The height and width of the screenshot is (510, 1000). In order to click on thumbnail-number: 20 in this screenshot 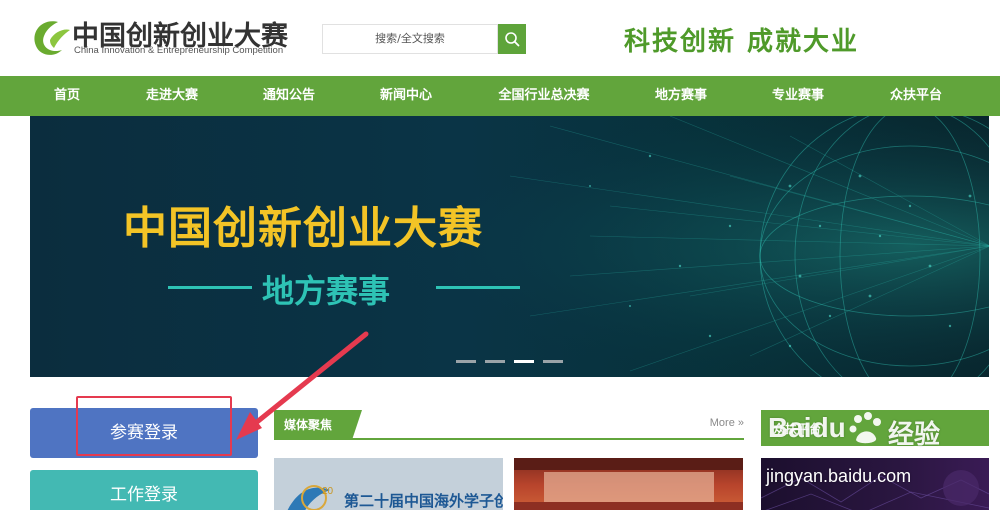, I will do `click(328, 491)`.